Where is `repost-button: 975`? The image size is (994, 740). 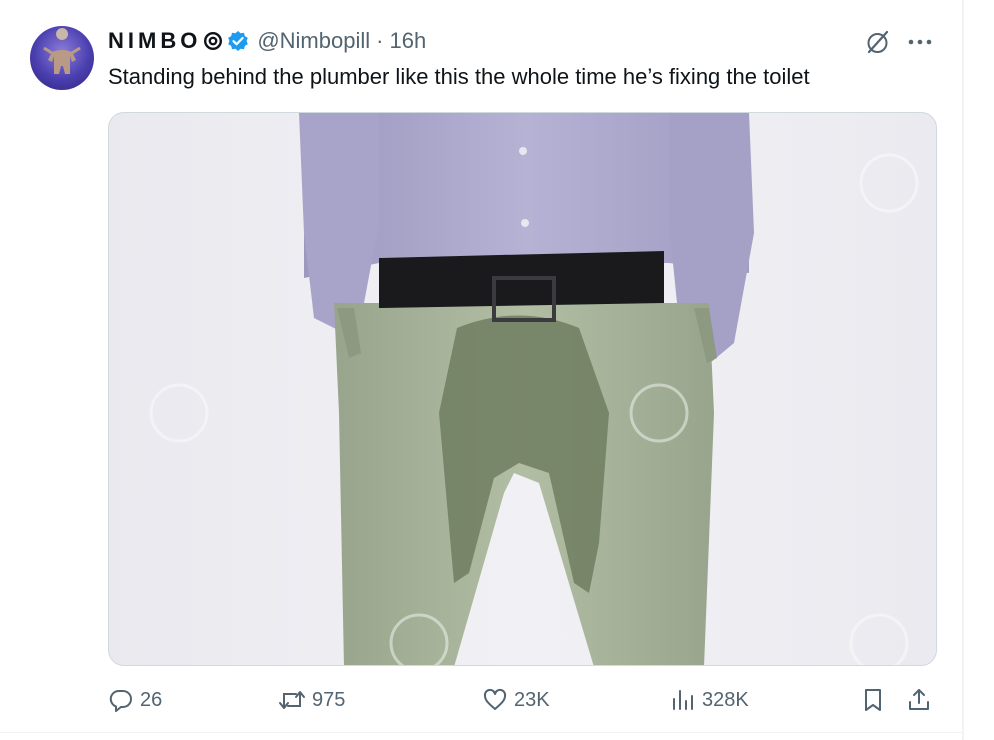 repost-button: 975 is located at coordinates (311, 700).